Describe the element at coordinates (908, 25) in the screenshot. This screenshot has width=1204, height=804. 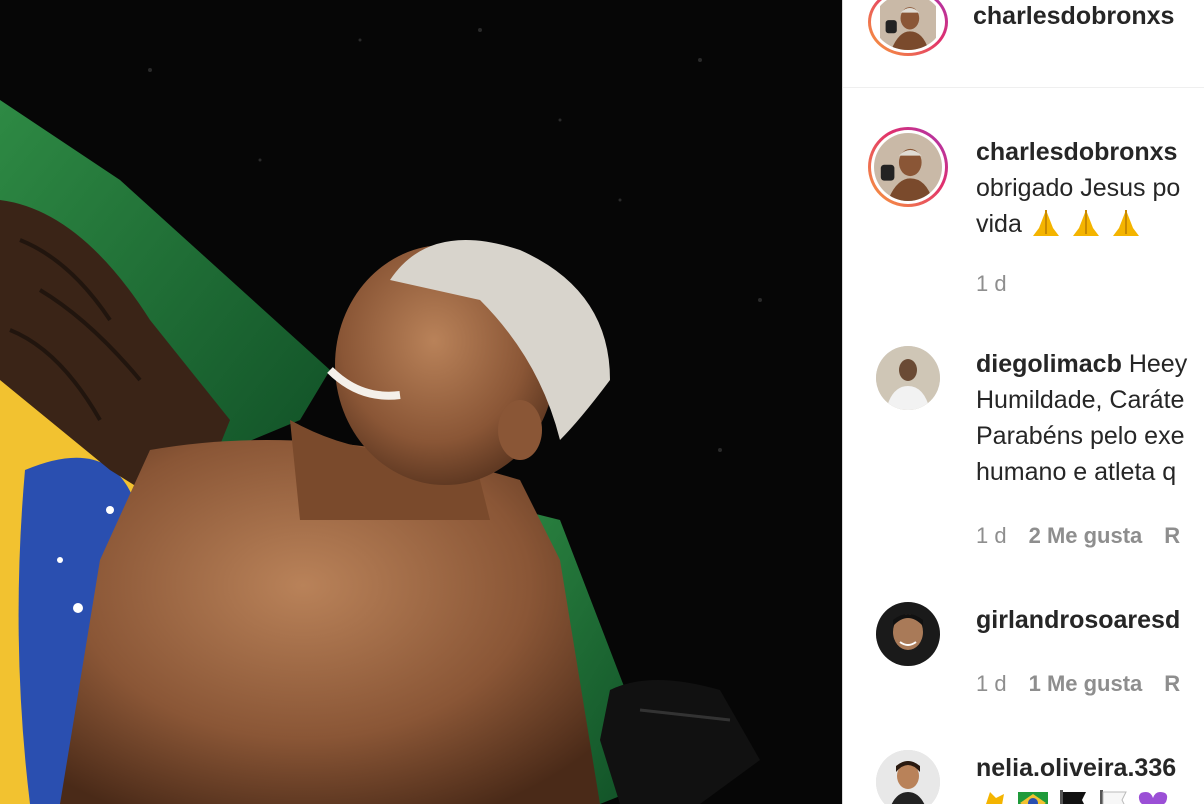
I see `author-avatar-image` at that location.